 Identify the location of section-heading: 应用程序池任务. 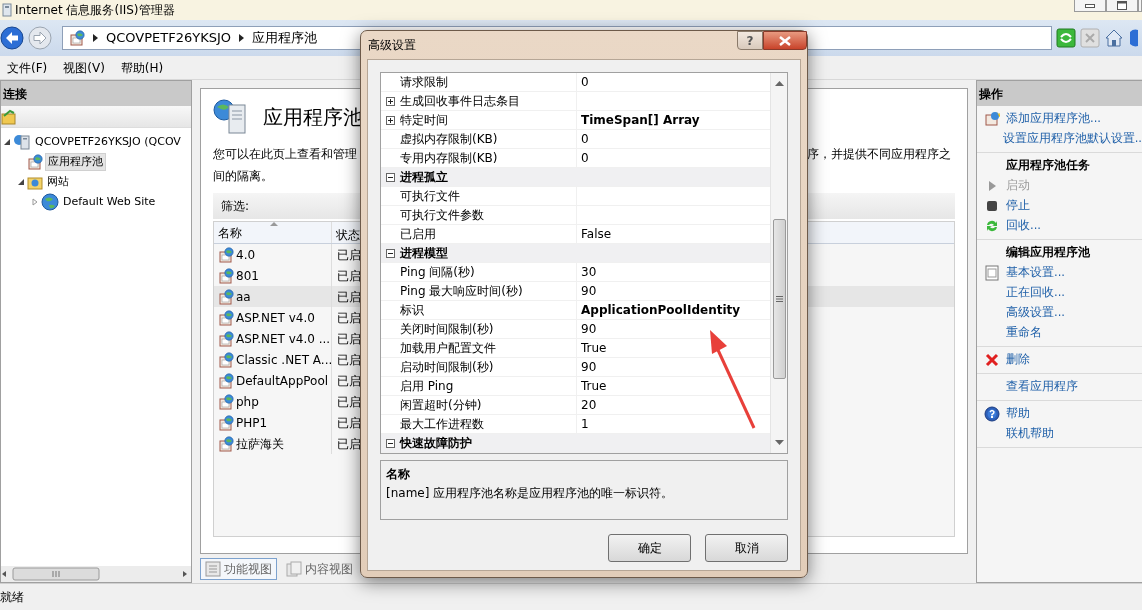
(1048, 166).